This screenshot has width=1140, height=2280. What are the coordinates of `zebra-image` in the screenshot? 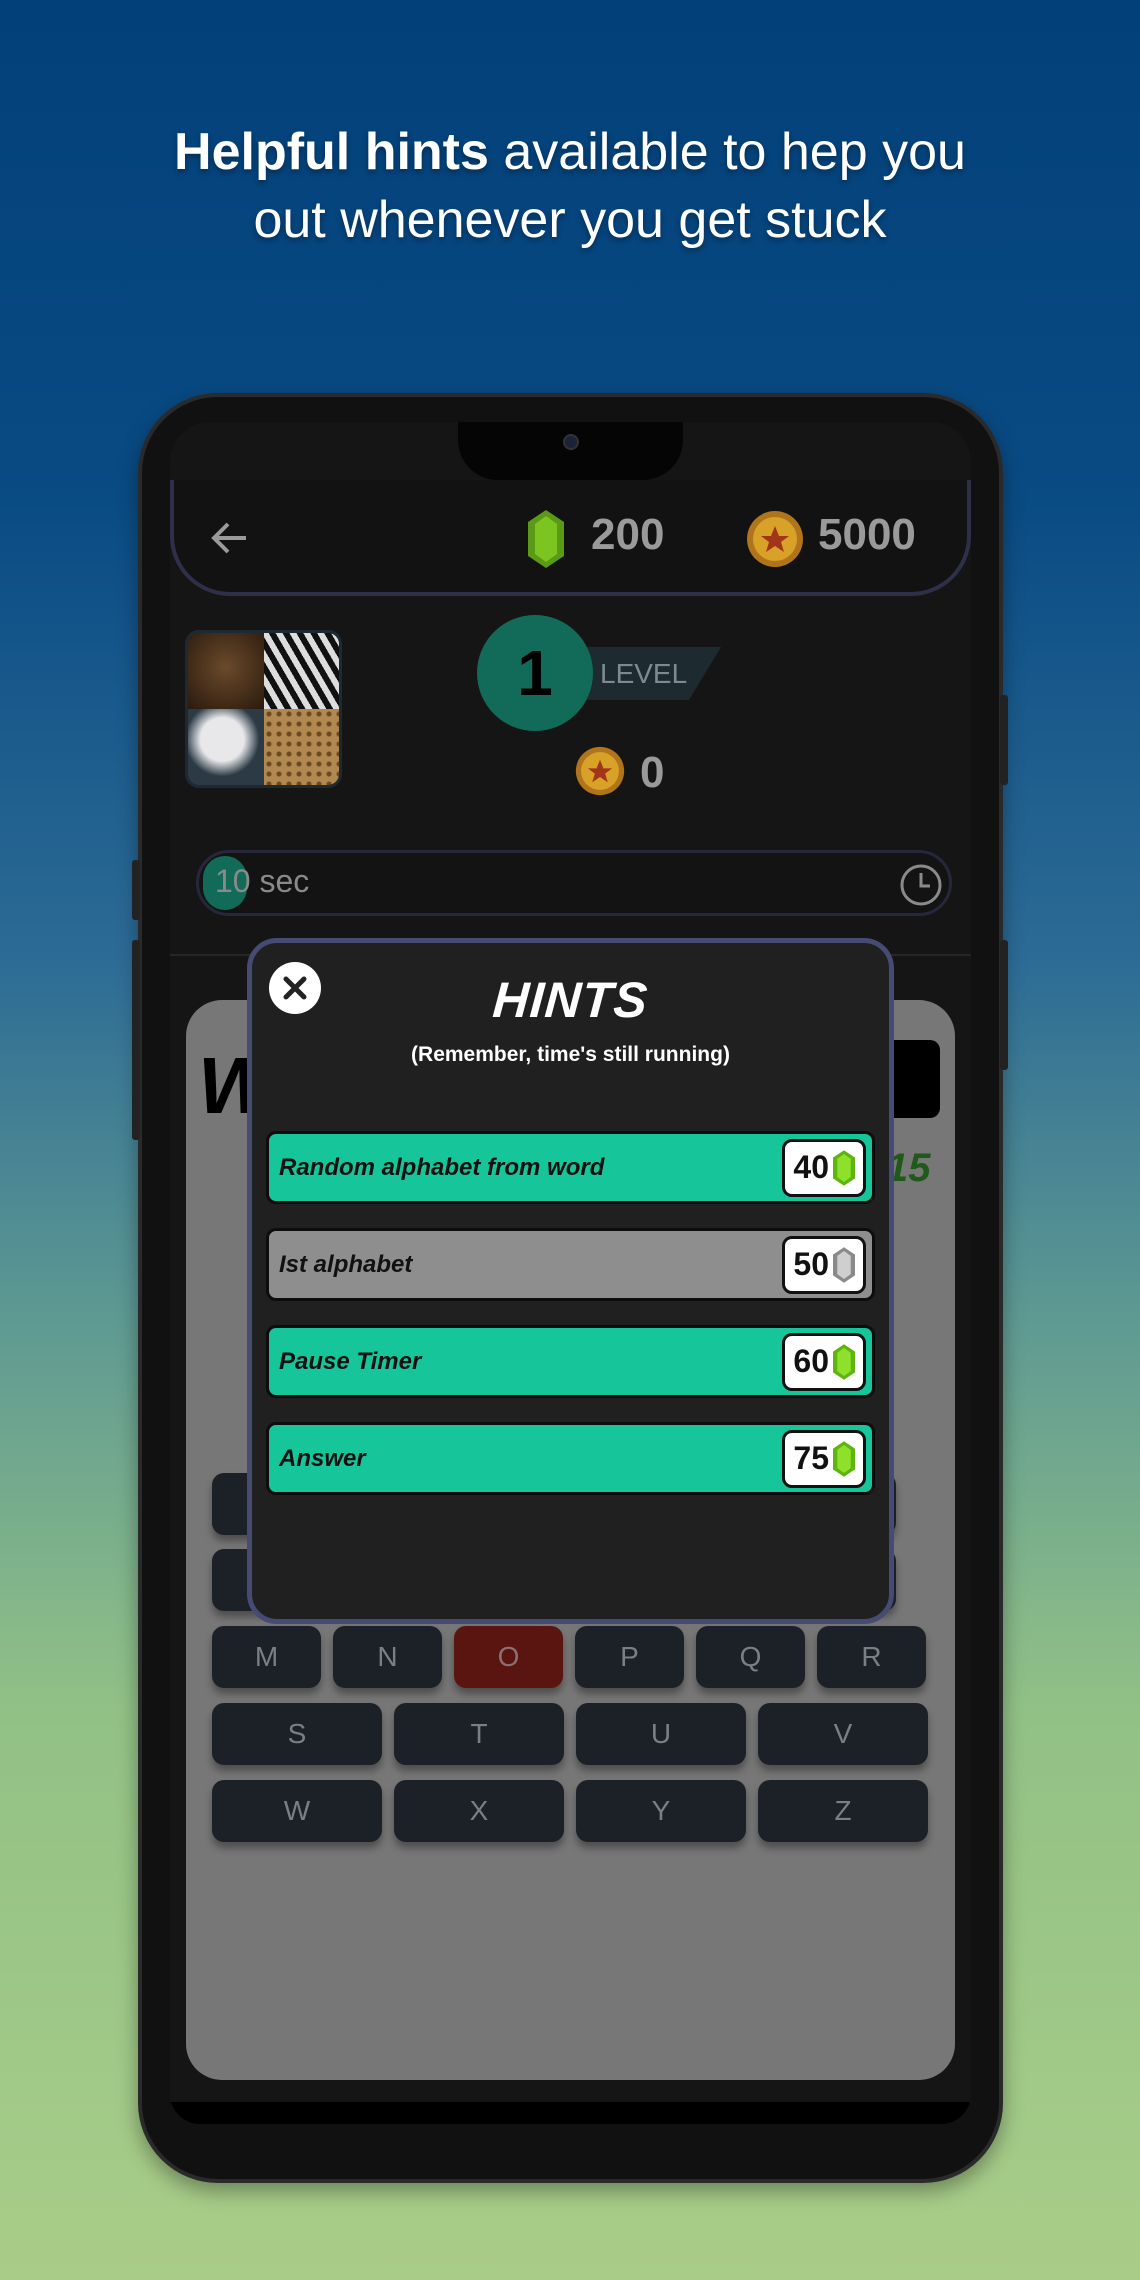 It's located at (301, 671).